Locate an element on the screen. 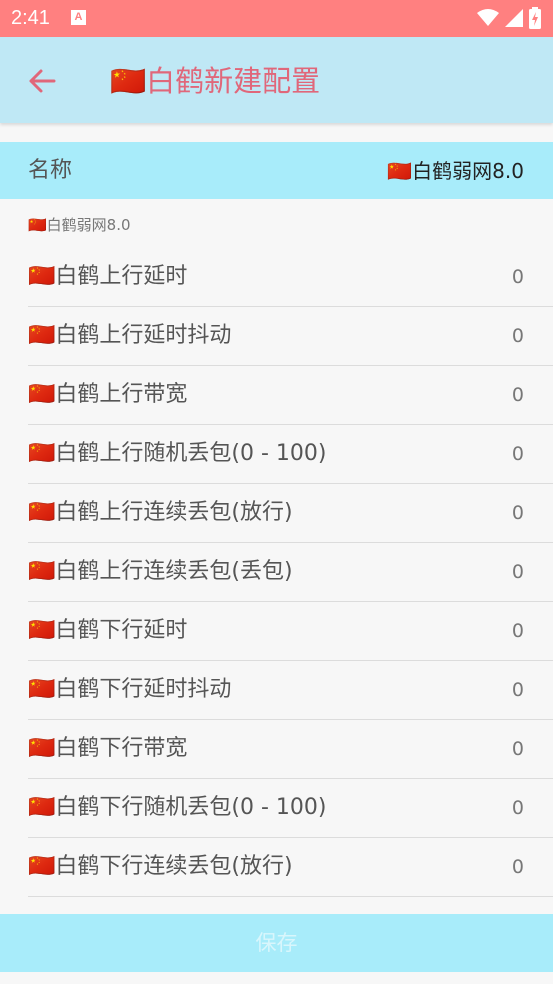  list-item-downlink-bandwidth: 🇨🇳白鹤下行带宽 0 is located at coordinates (290, 749).